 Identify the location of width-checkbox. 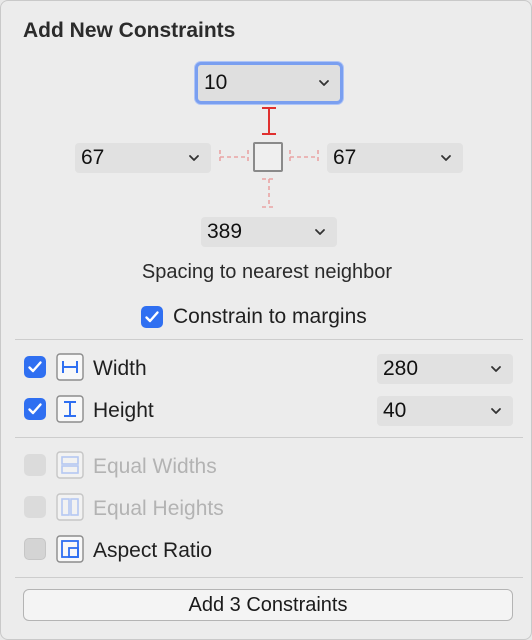
(35, 367).